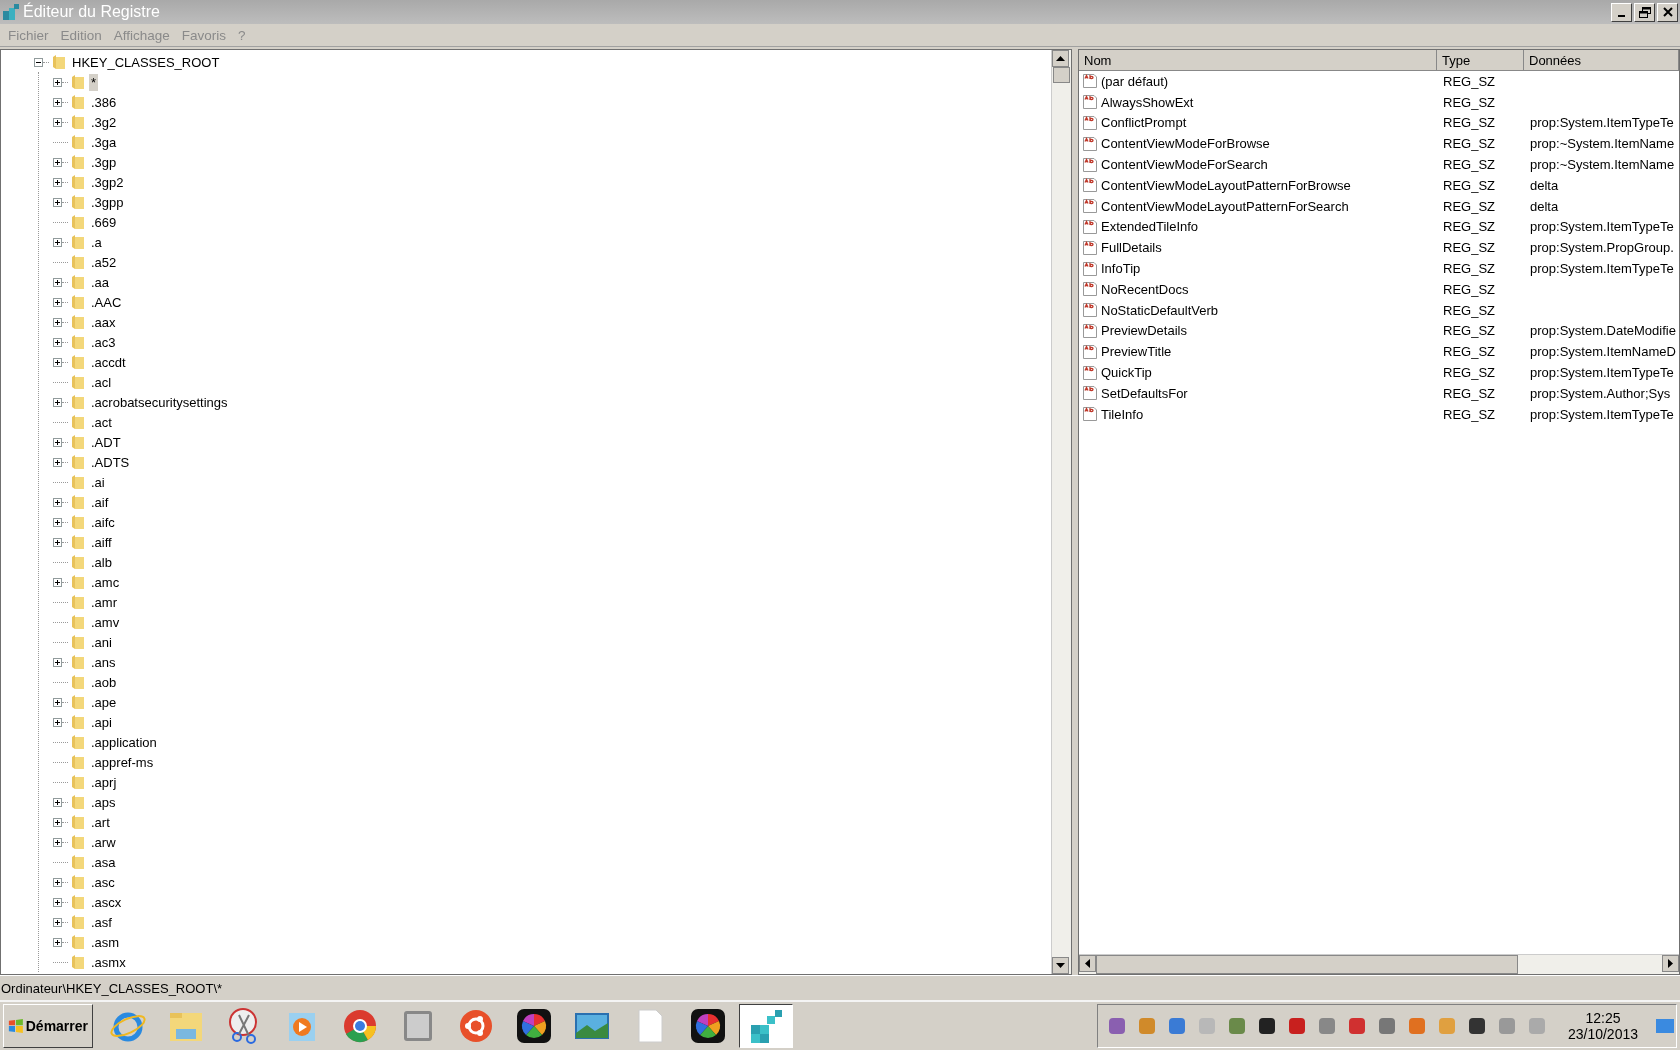  What do you see at coordinates (38, 62) in the screenshot?
I see `collapse-icon` at bounding box center [38, 62].